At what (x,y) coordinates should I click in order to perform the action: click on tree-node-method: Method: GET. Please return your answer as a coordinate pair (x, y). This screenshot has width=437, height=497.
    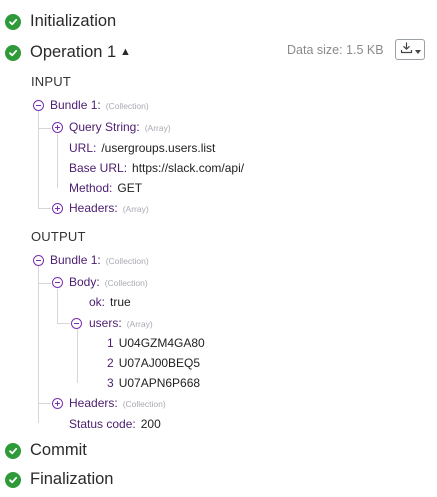
    Looking at the image, I should click on (105, 189).